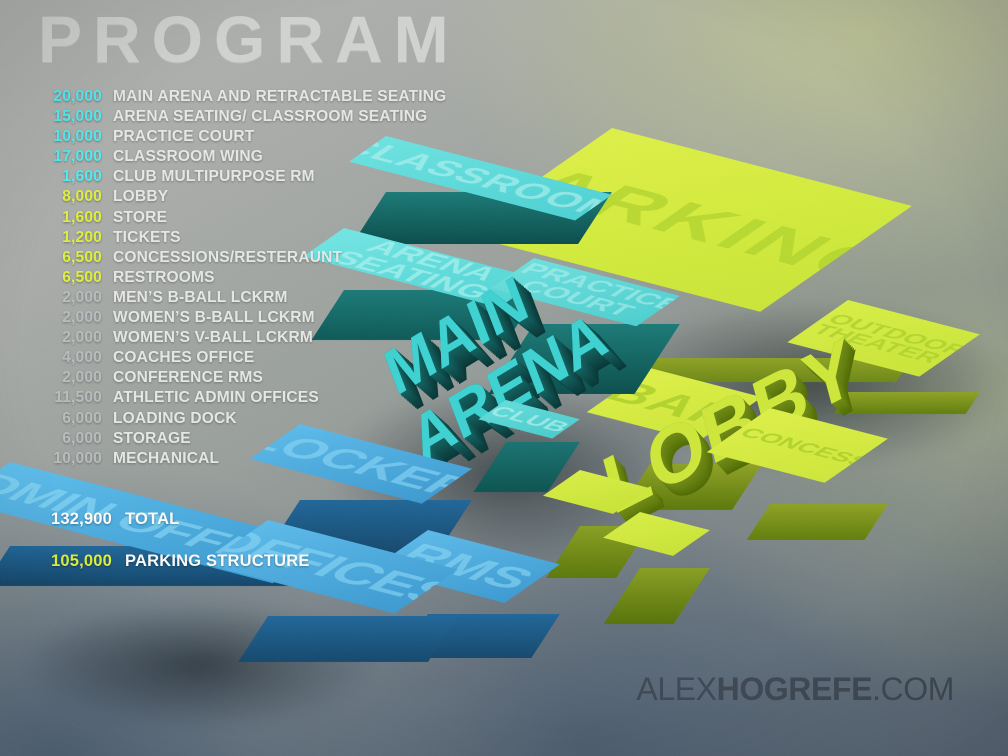  Describe the element at coordinates (78, 398) in the screenshot. I see `legend-qty: 11,500` at that location.